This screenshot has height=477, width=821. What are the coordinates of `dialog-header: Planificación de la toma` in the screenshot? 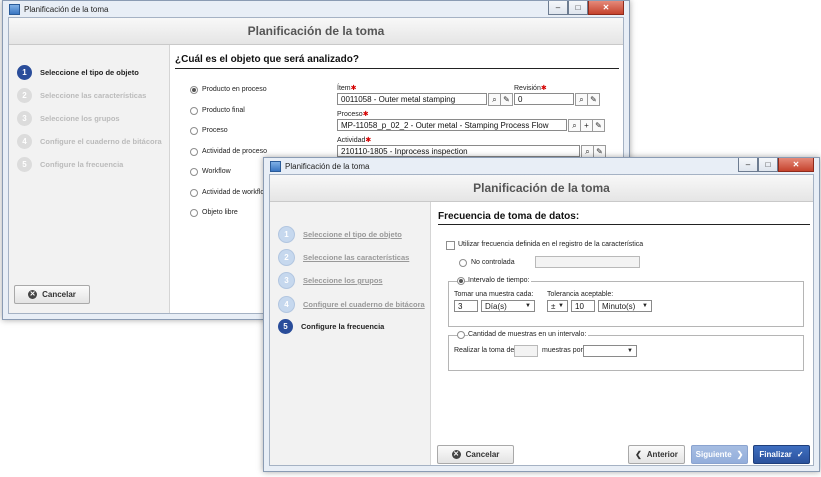 It's located at (316, 31).